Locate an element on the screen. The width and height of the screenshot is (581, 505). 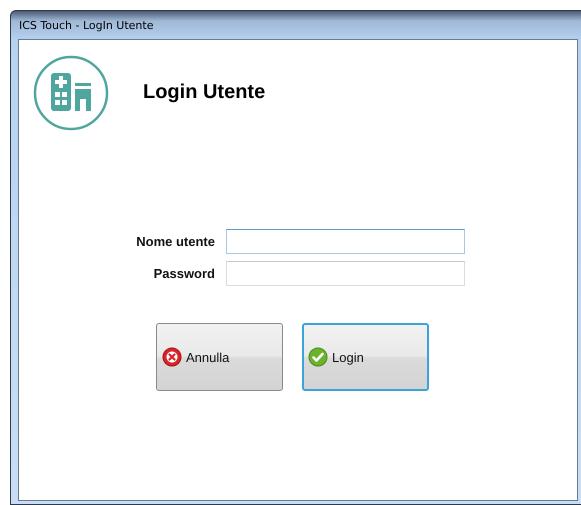
cancel-button: Annulla is located at coordinates (219, 357).